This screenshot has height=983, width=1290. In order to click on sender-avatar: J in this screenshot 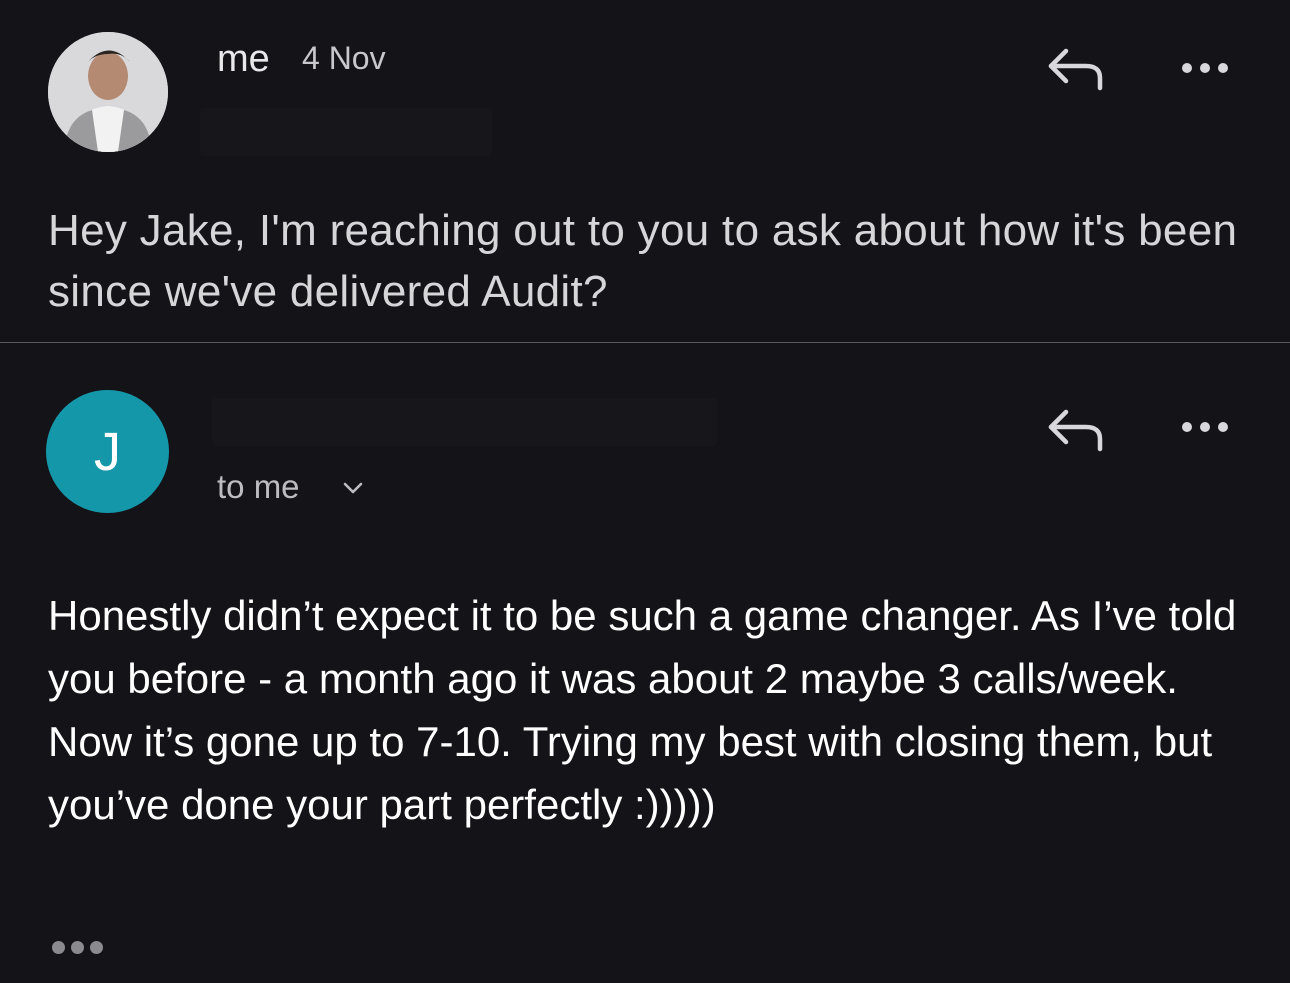, I will do `click(107, 451)`.